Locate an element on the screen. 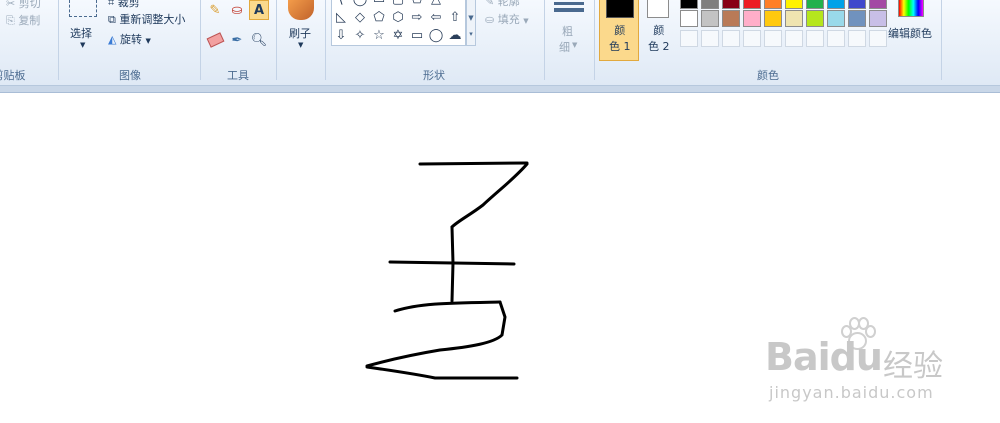  rotate-button: ◭ 旋转 ▼ is located at coordinates (129, 39).